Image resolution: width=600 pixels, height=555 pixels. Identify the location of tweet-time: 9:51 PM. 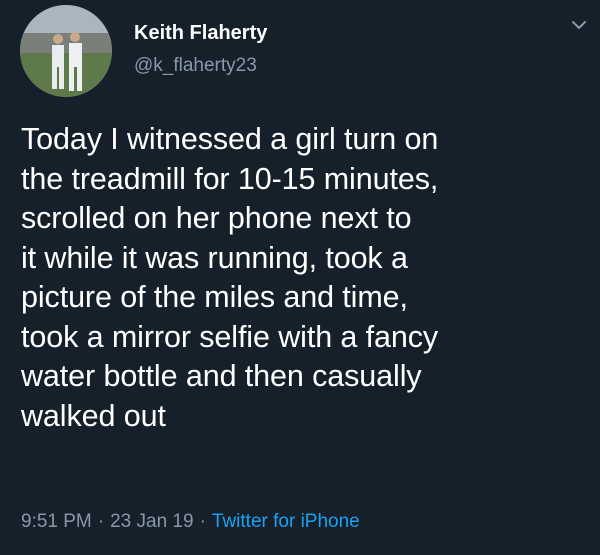
(56, 521).